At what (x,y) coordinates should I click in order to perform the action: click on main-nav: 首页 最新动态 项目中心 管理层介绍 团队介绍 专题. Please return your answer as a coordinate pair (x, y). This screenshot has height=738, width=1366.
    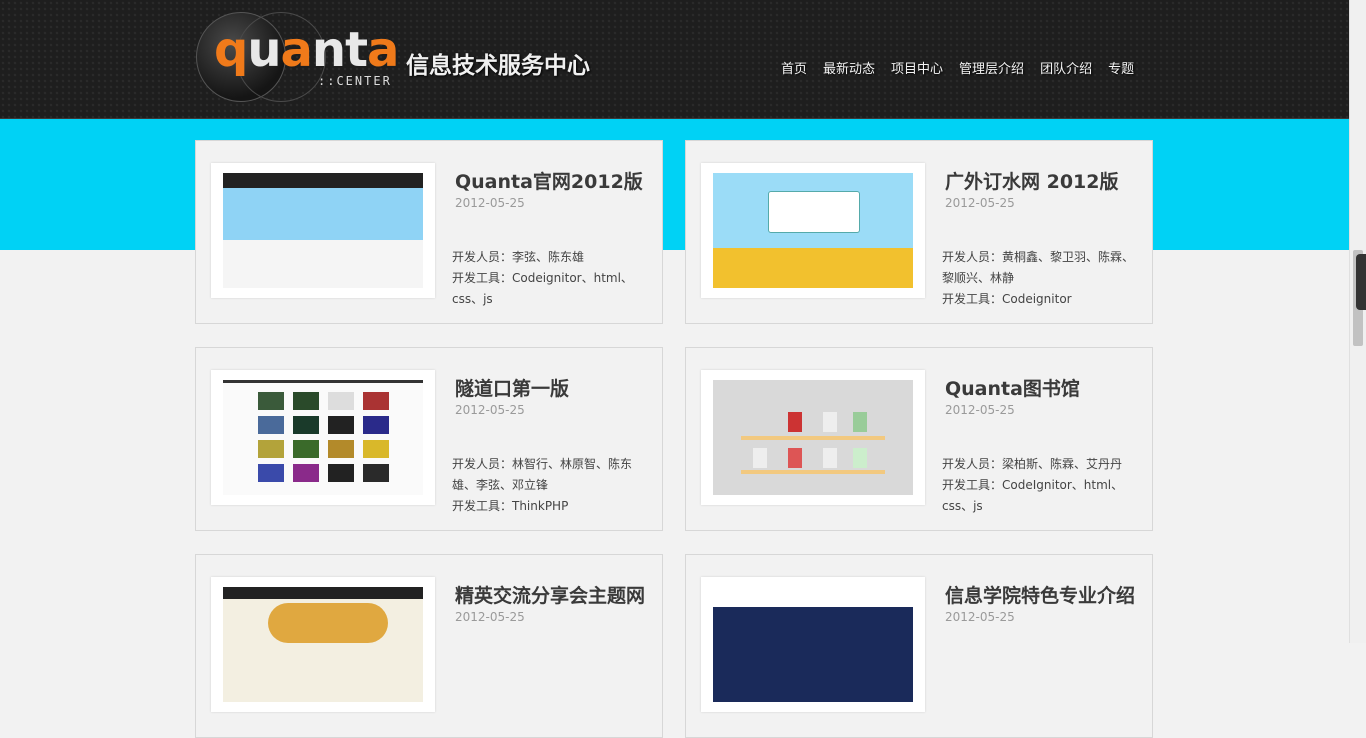
    Looking at the image, I should click on (965, 67).